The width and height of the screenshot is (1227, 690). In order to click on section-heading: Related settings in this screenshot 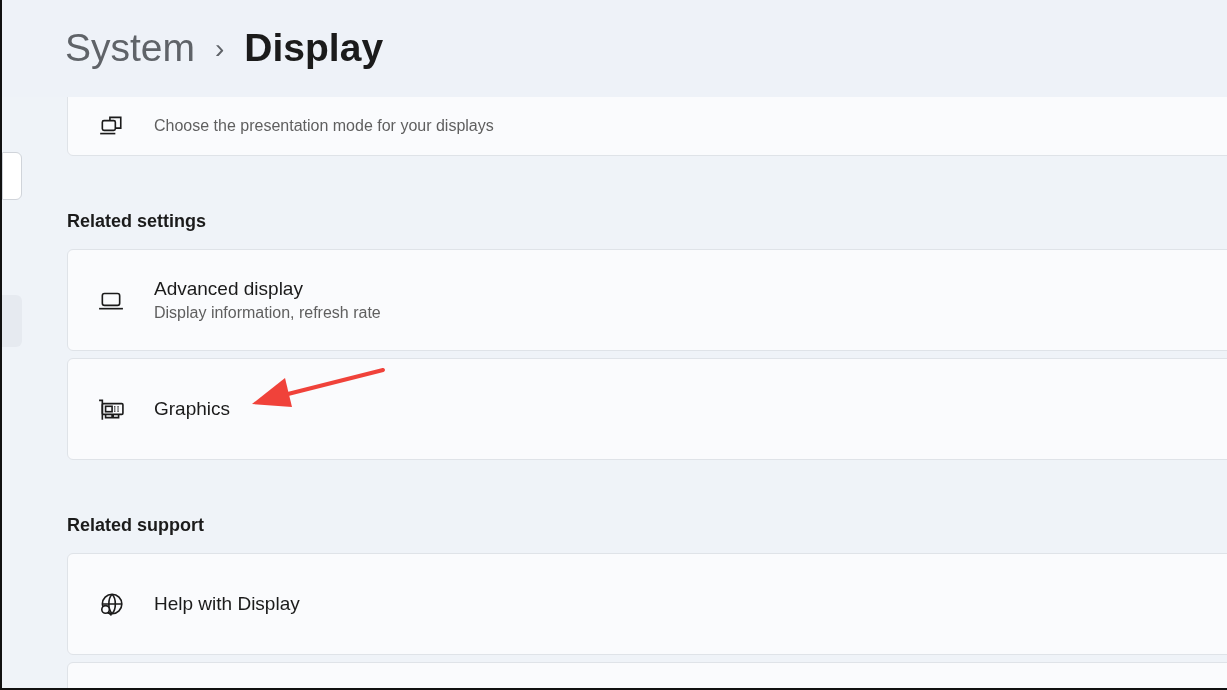, I will do `click(137, 221)`.